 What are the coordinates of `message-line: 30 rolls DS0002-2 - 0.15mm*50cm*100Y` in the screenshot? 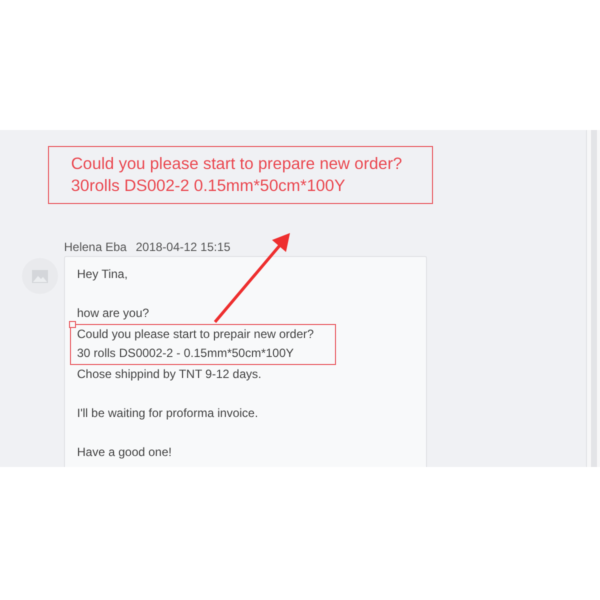 It's located at (186, 353).